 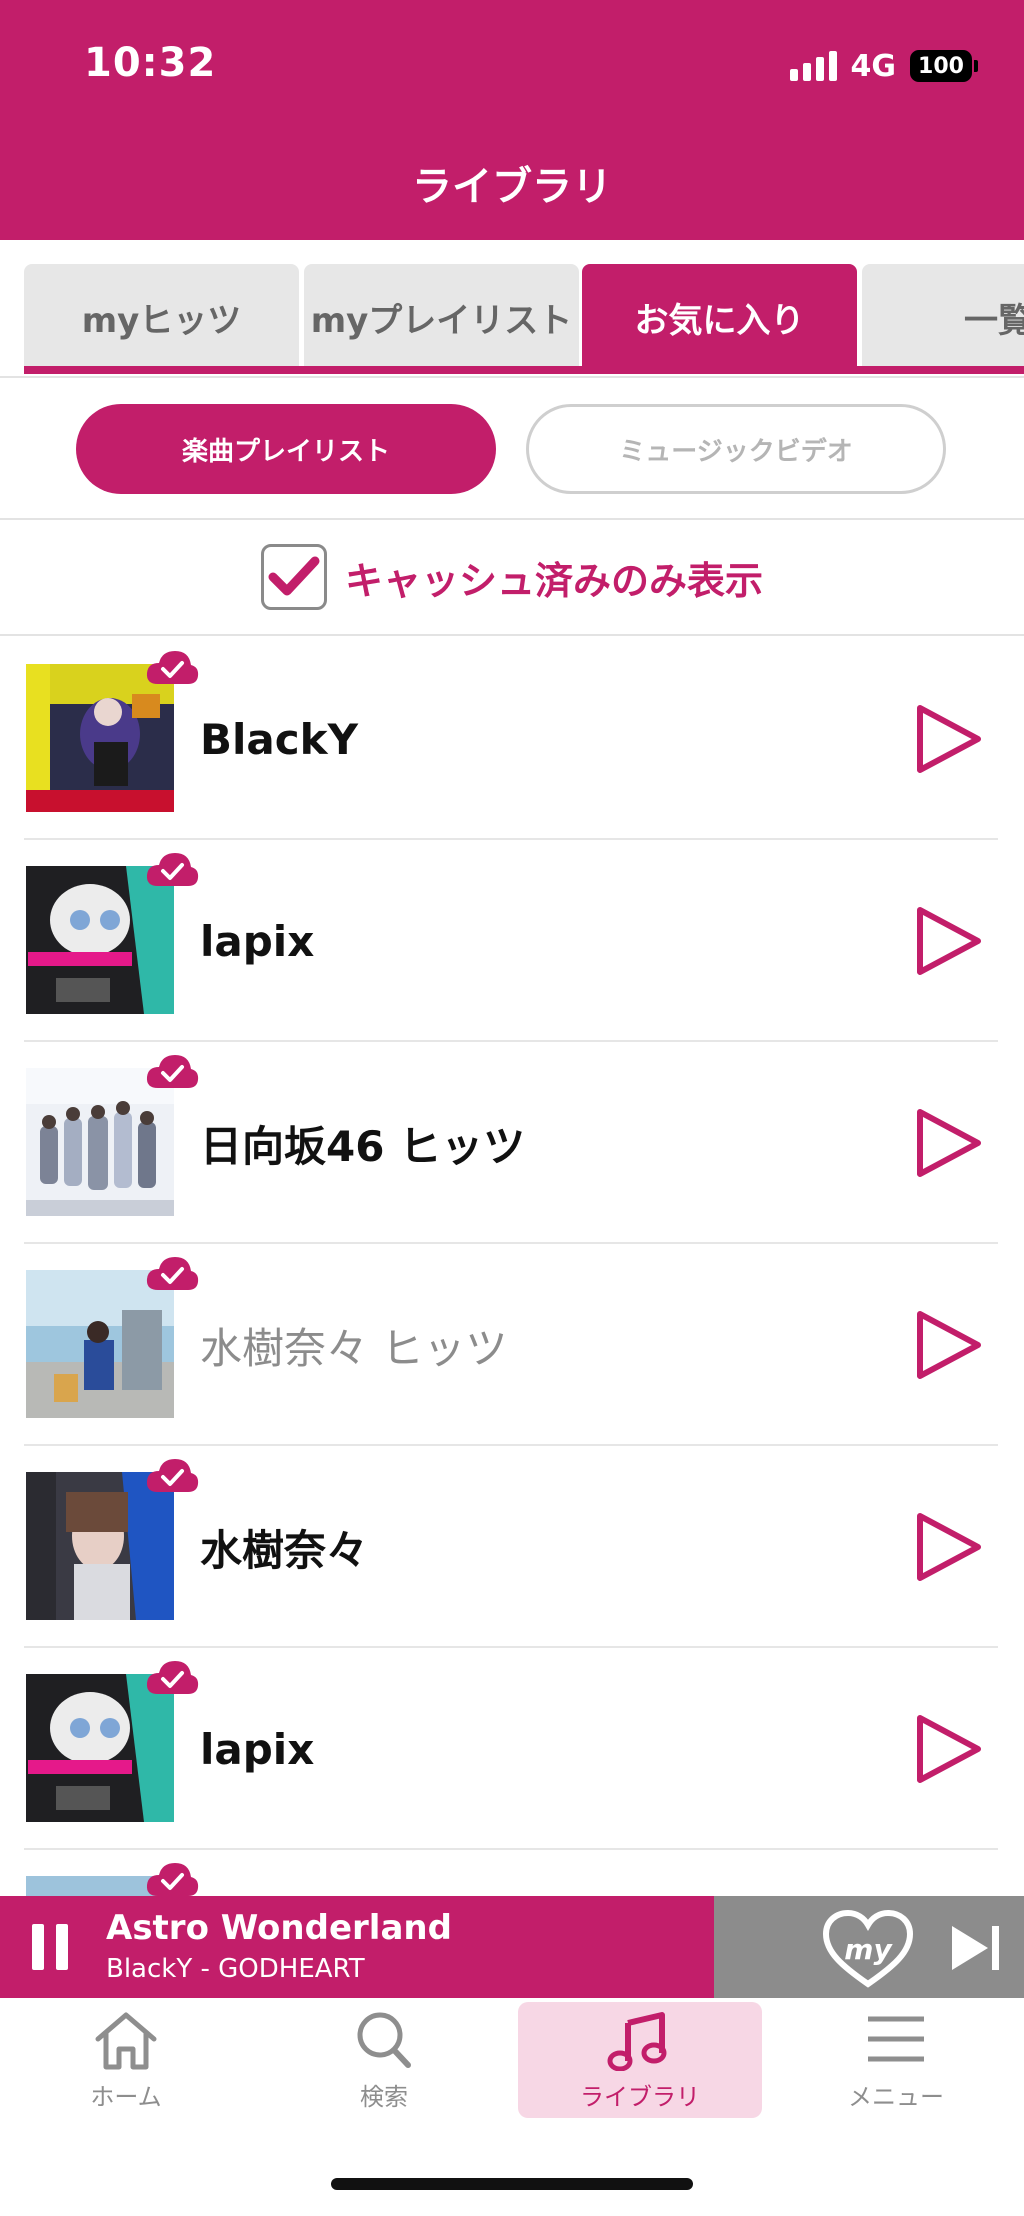 I want to click on battery-level: 100, so click(x=941, y=66).